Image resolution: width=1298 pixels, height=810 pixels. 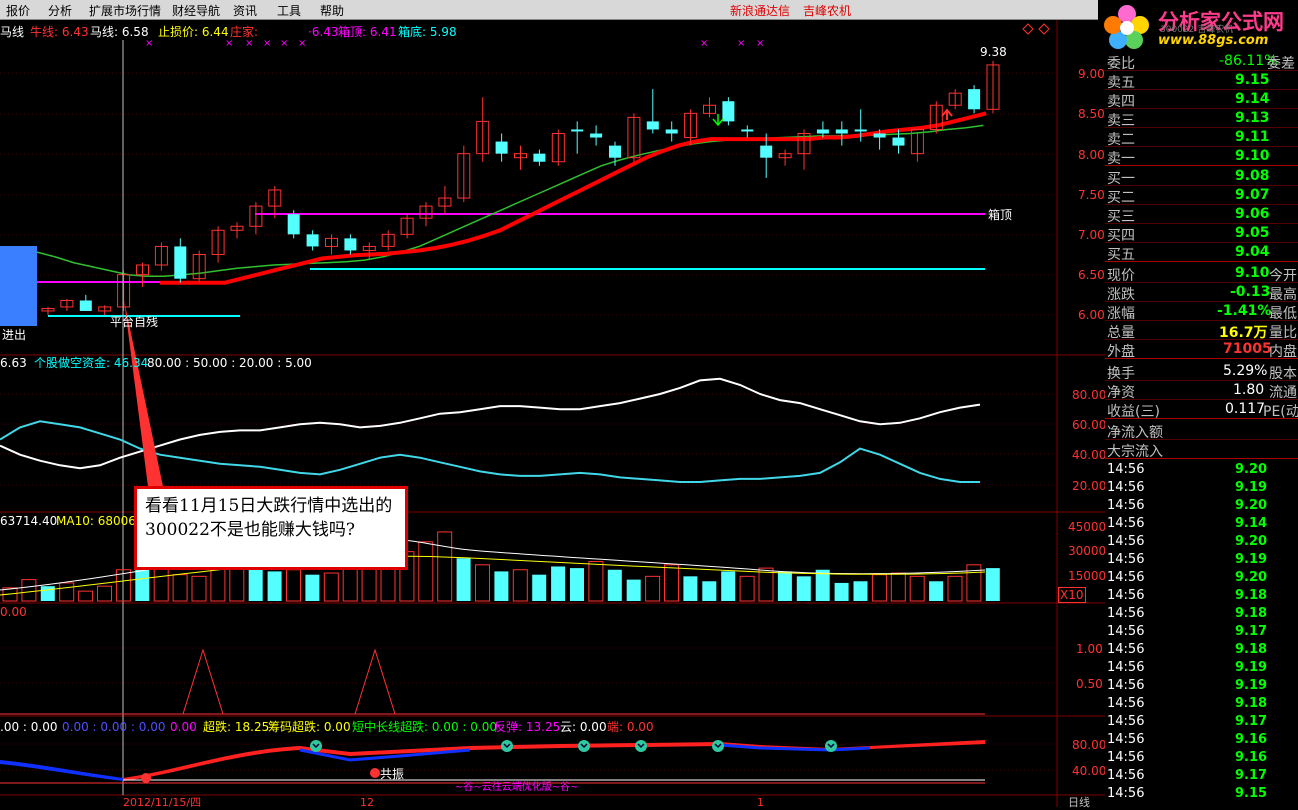 What do you see at coordinates (1121, 374) in the screenshot?
I see `stat-label: 换手` at bounding box center [1121, 374].